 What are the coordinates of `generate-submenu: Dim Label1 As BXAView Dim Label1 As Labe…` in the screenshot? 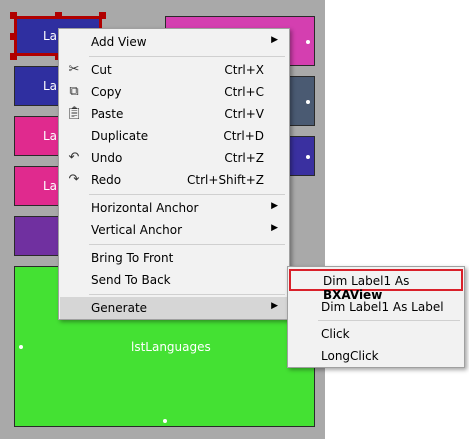 It's located at (376, 317).